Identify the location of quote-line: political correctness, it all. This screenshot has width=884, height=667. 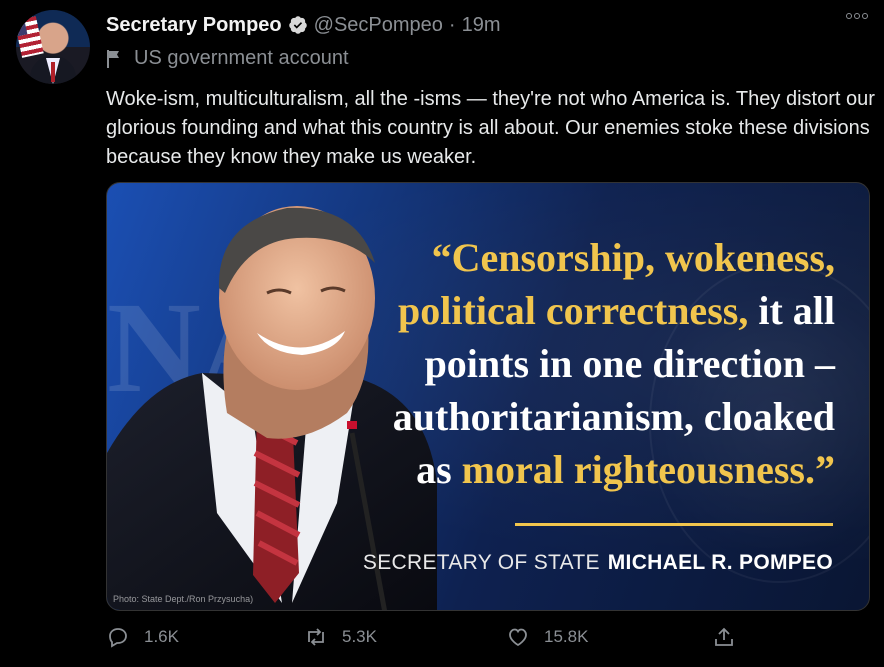
(590, 310).